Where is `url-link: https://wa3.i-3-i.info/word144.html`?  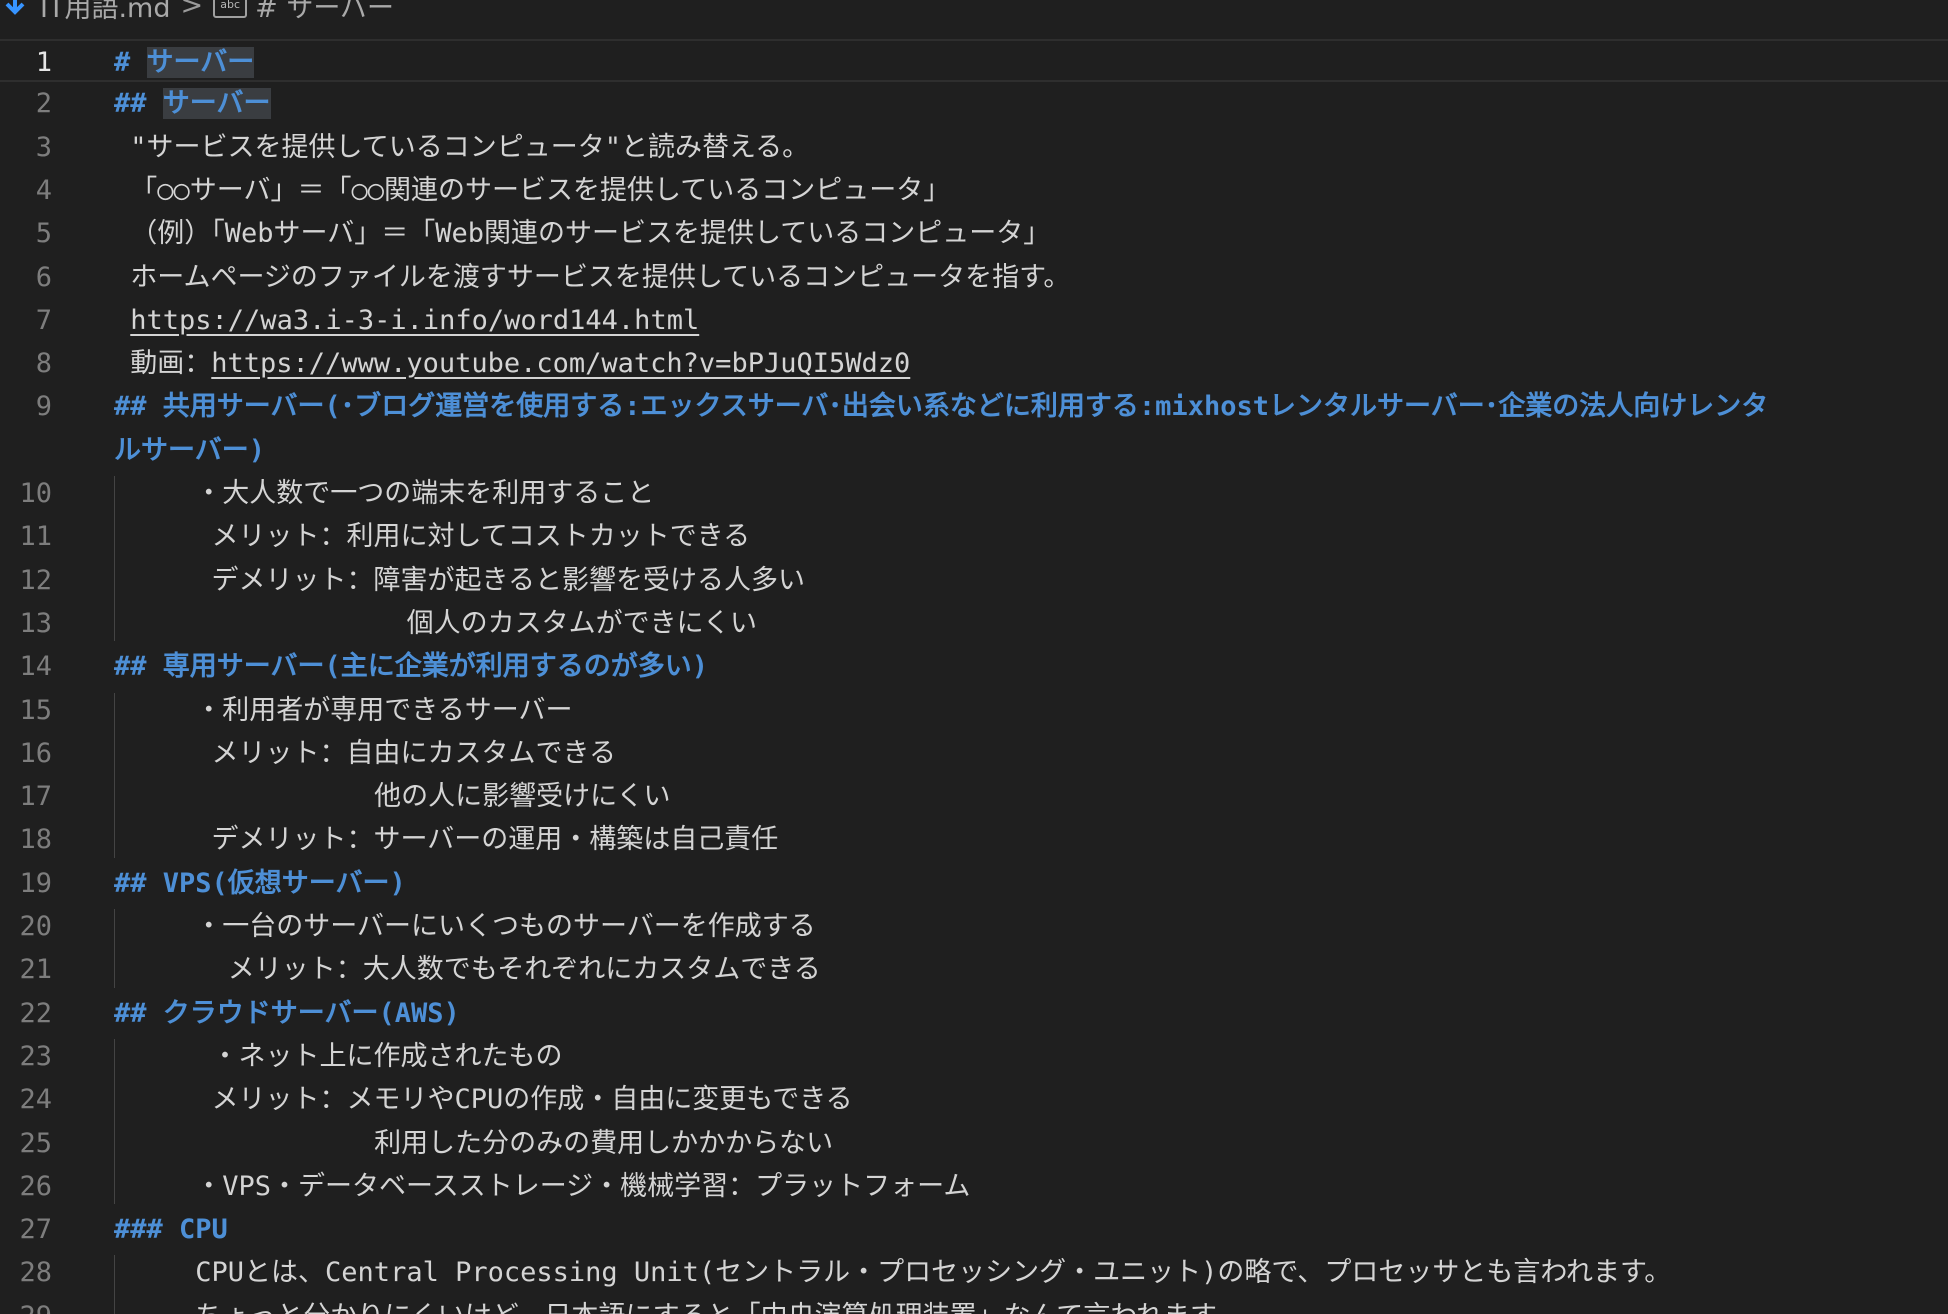 url-link: https://wa3.i-3-i.info/word144.html is located at coordinates (414, 320).